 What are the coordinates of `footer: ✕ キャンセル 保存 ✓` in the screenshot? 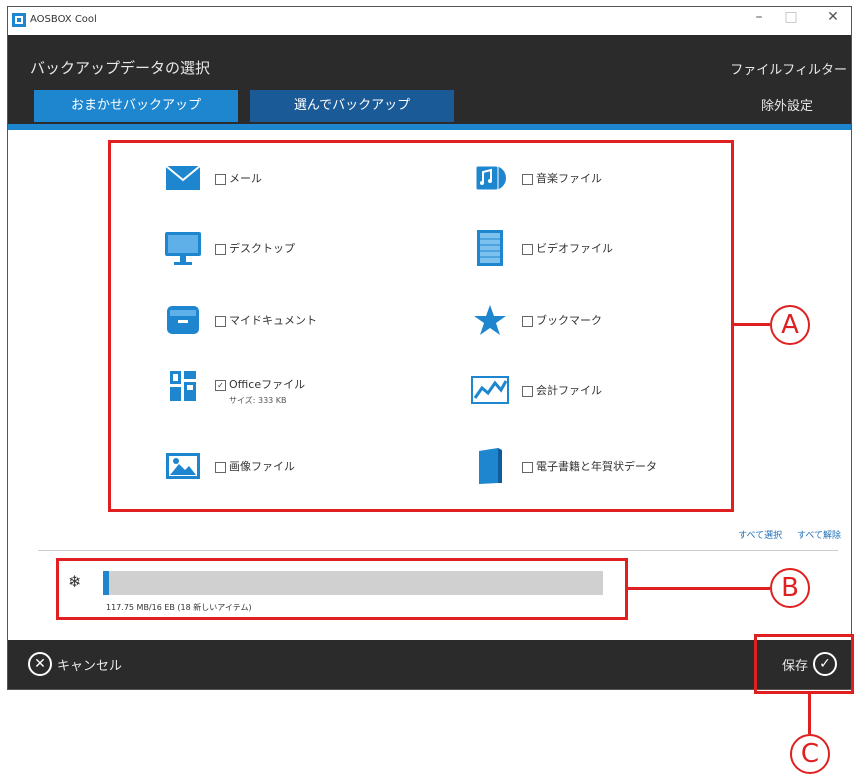 It's located at (429, 664).